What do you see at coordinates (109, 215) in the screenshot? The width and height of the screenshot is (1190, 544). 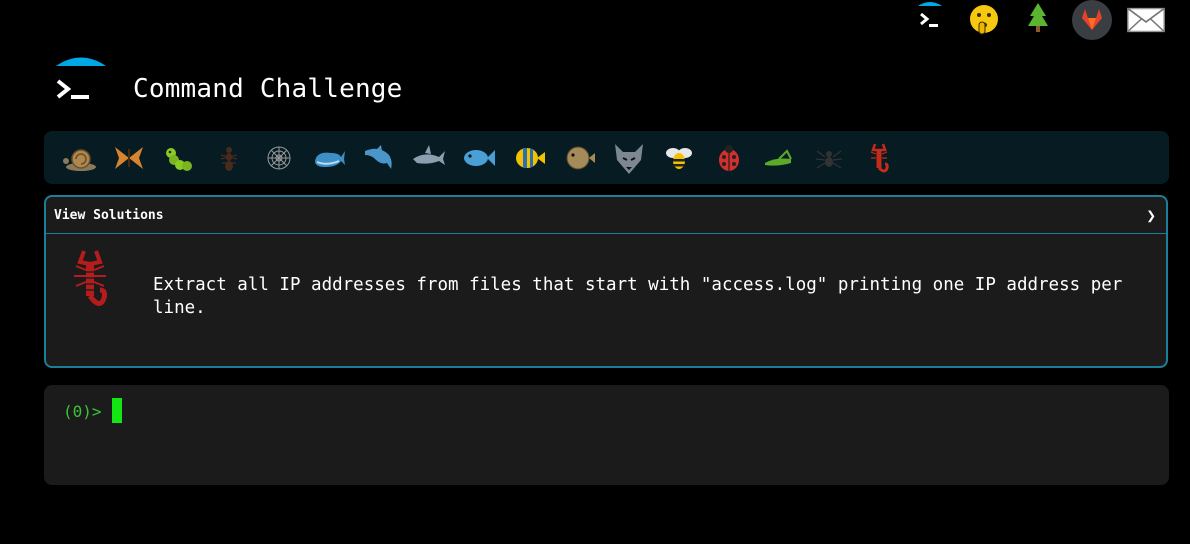 I see `view-solutions-label: View Solutions` at bounding box center [109, 215].